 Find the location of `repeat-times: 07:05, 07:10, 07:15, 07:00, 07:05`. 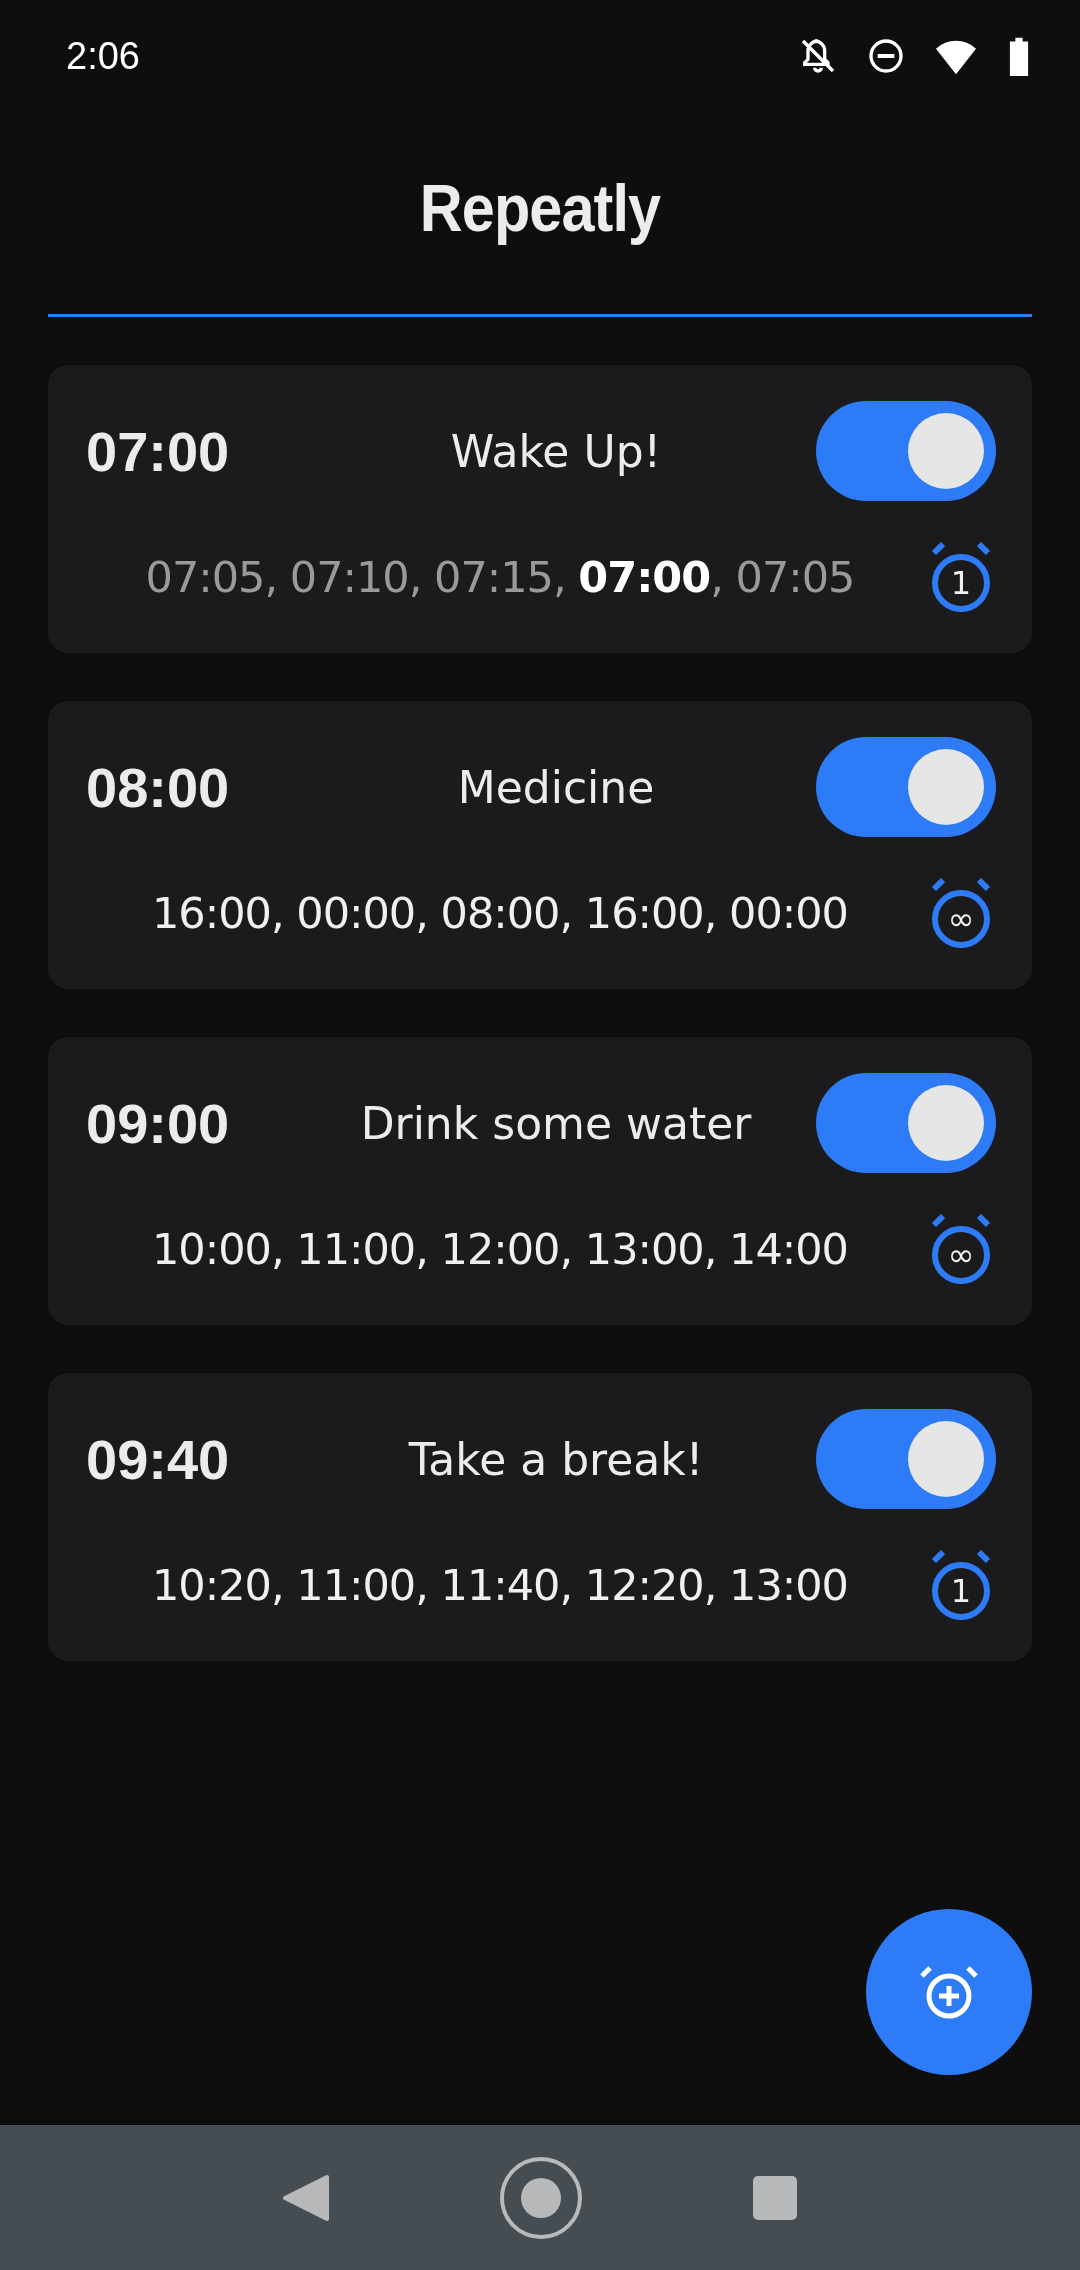

repeat-times: 07:05, 07:10, 07:15, 07:00, 07:05 is located at coordinates (500, 577).